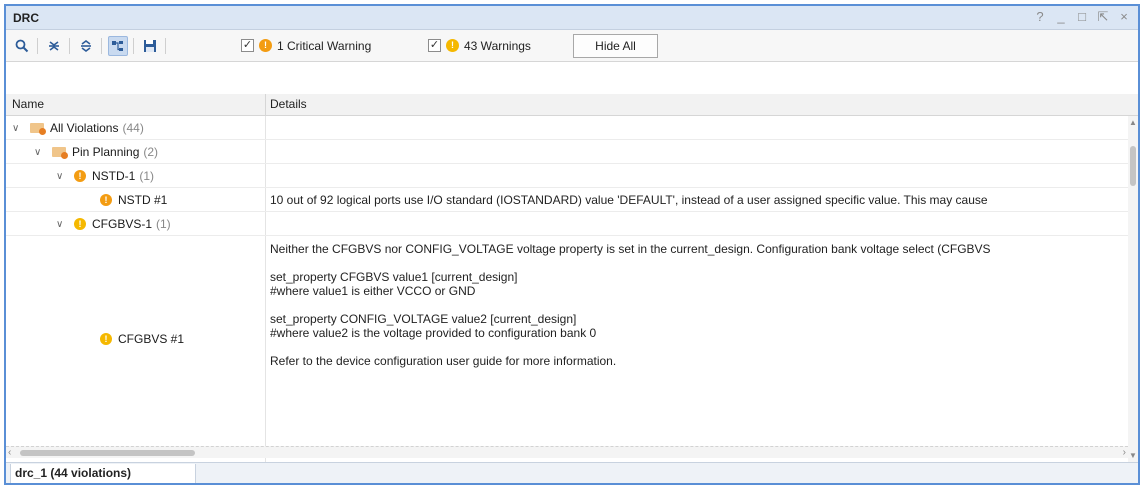 This screenshot has width=1144, height=489. What do you see at coordinates (324, 46) in the screenshot?
I see `critical-warning-label: 1 Critical Warning` at bounding box center [324, 46].